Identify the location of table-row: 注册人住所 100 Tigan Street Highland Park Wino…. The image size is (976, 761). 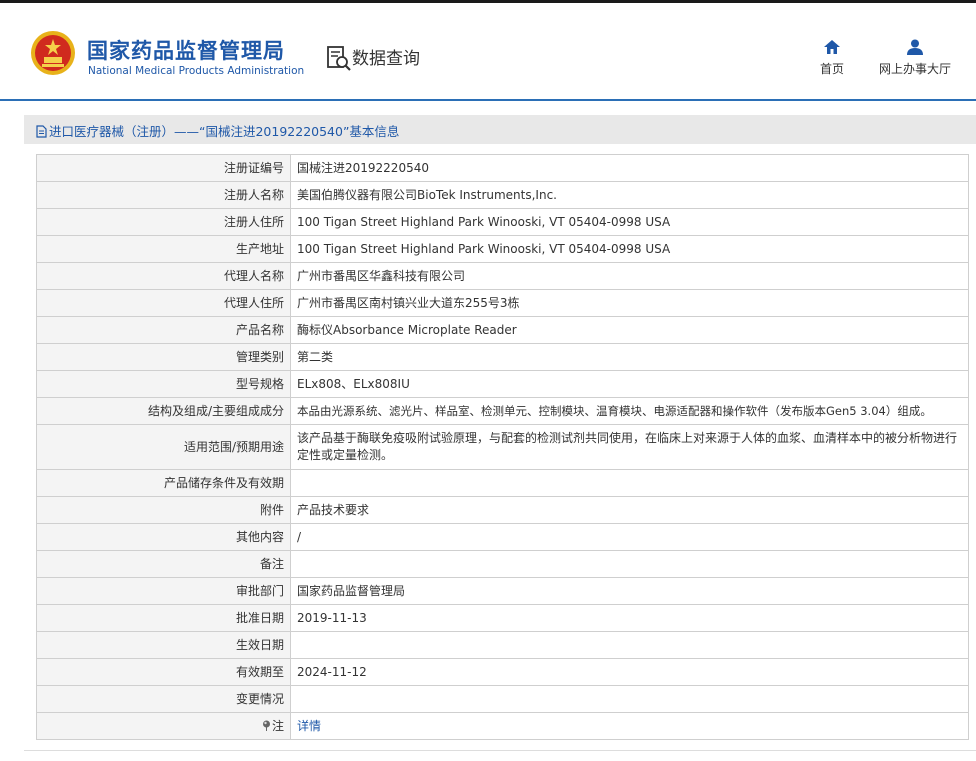
(502, 222).